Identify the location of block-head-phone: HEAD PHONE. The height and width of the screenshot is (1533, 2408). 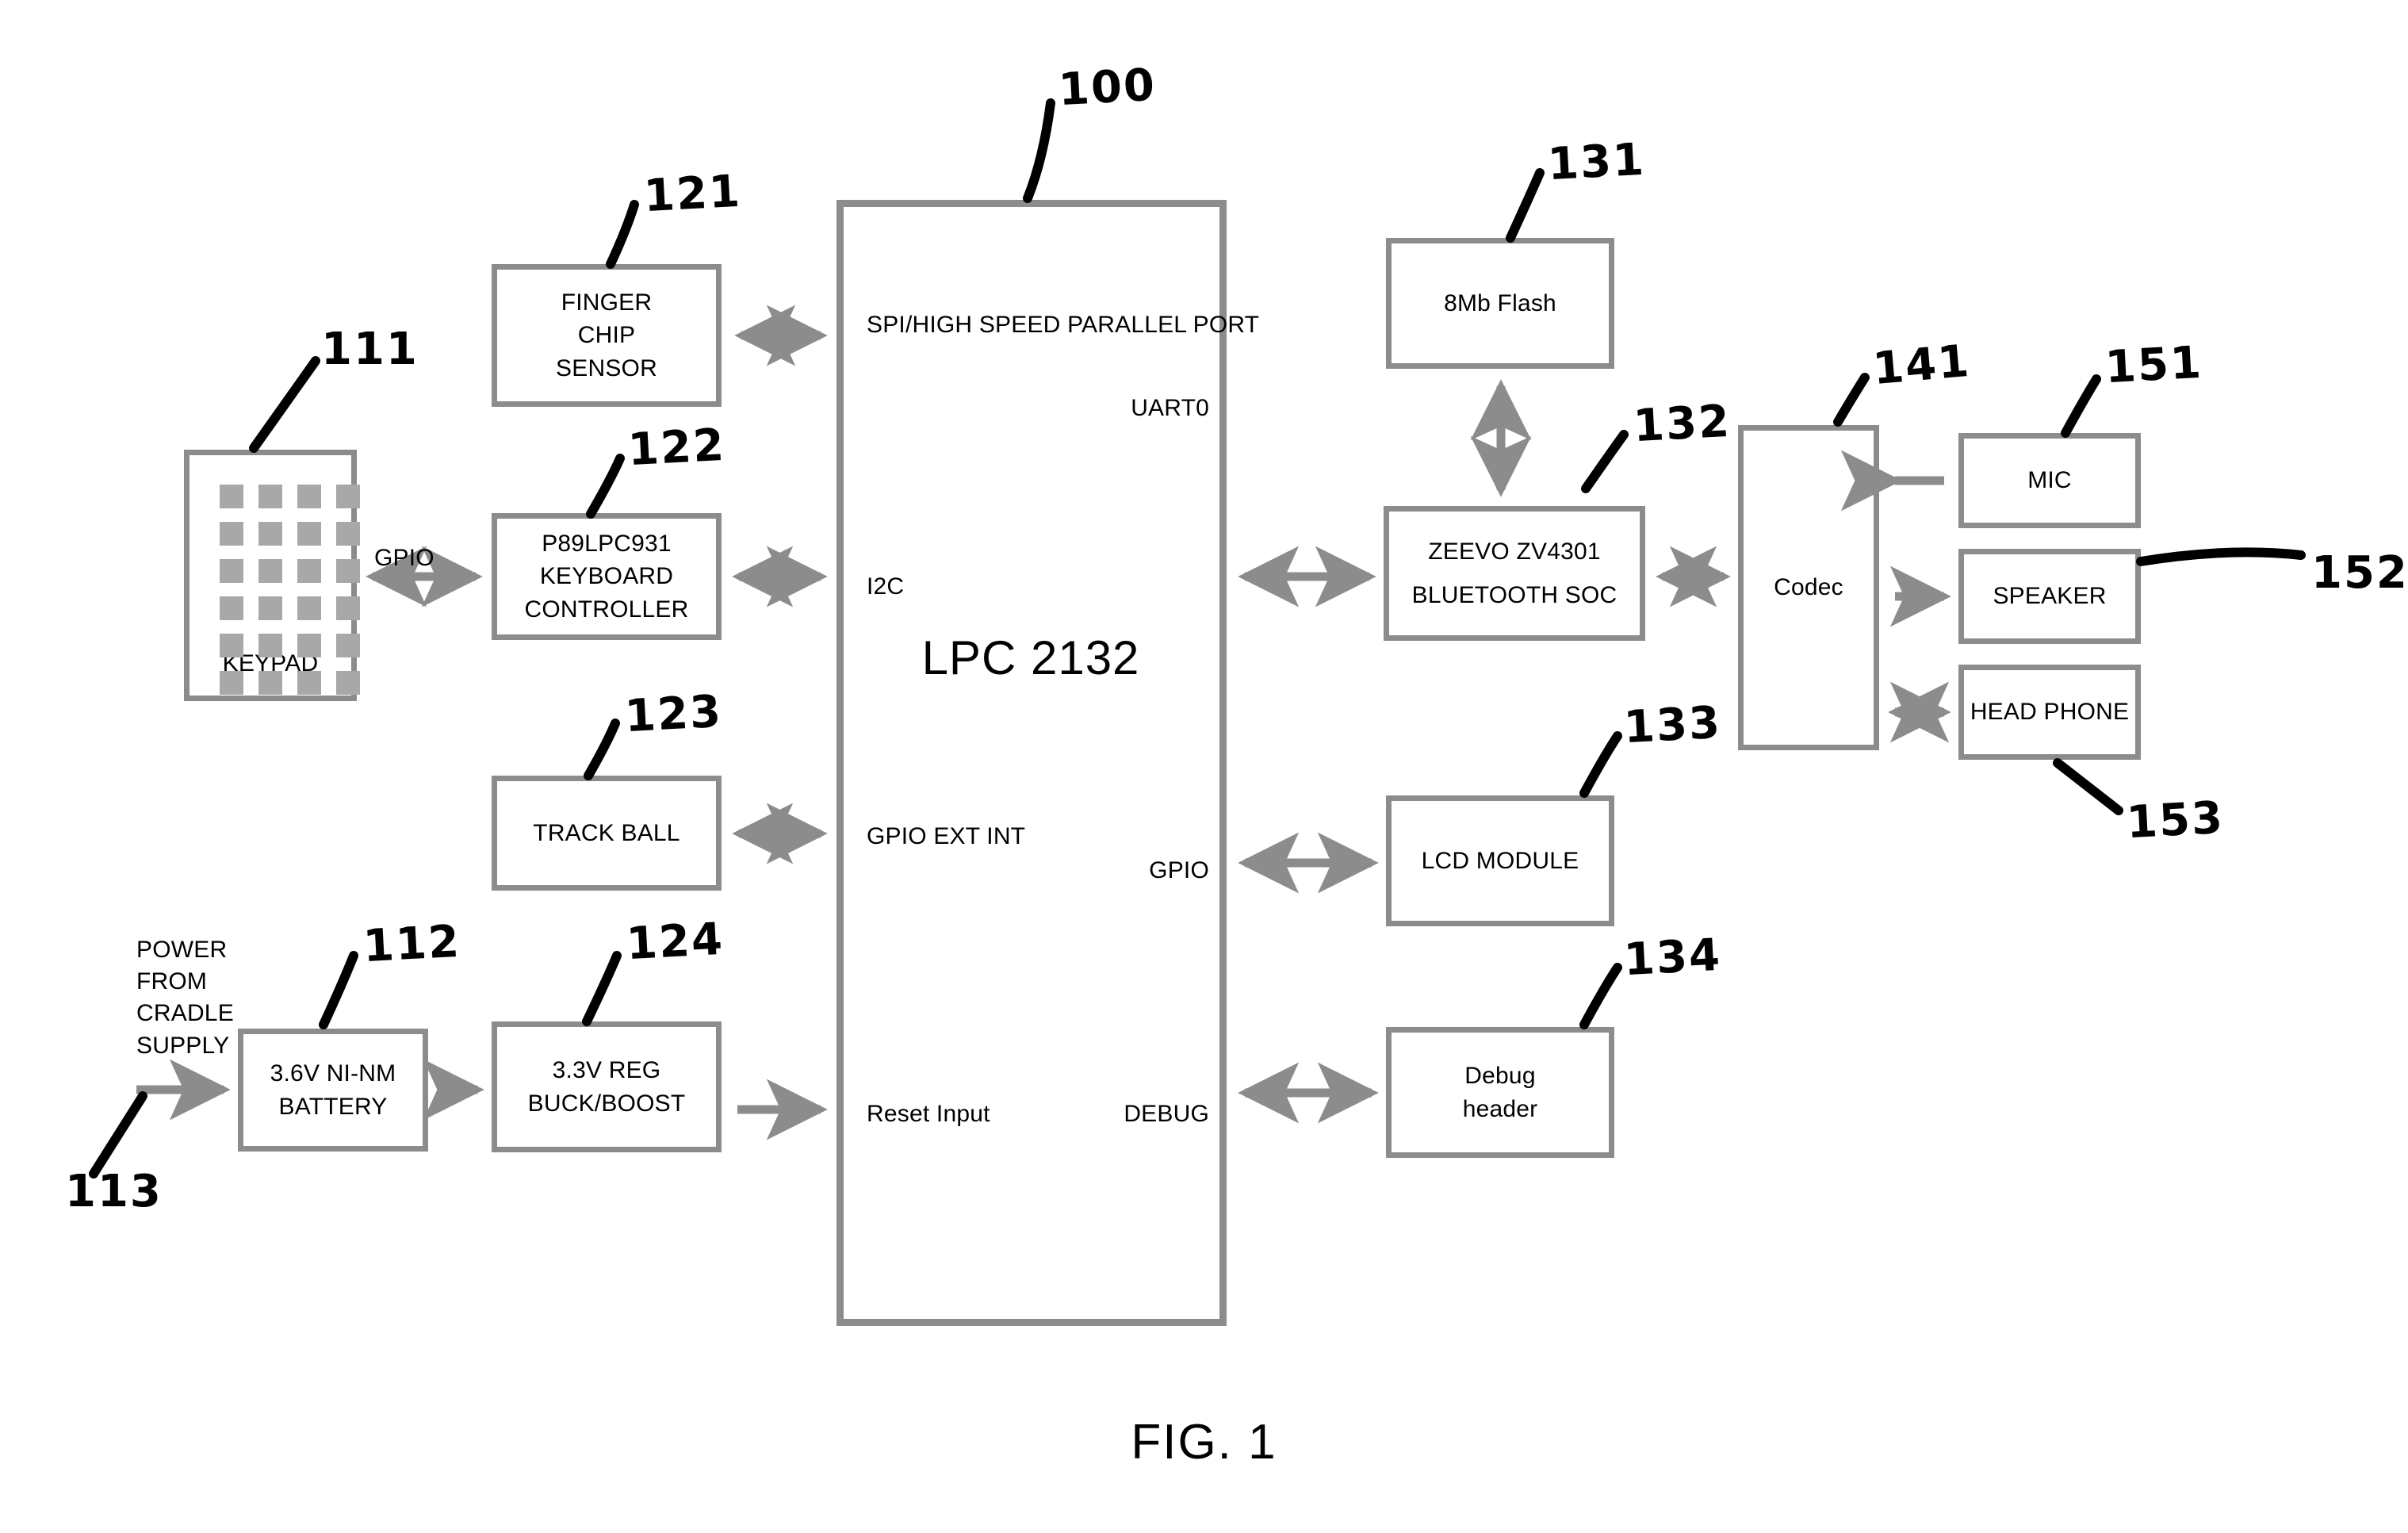
(2049, 712).